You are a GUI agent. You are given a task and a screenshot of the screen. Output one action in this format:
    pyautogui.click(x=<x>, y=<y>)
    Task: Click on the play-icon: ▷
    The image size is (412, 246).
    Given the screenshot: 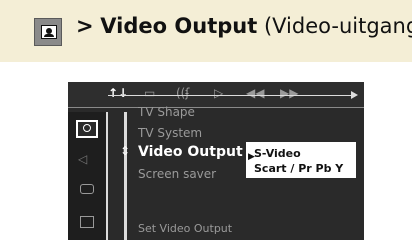 What is the action you would take?
    pyautogui.click(x=218, y=93)
    